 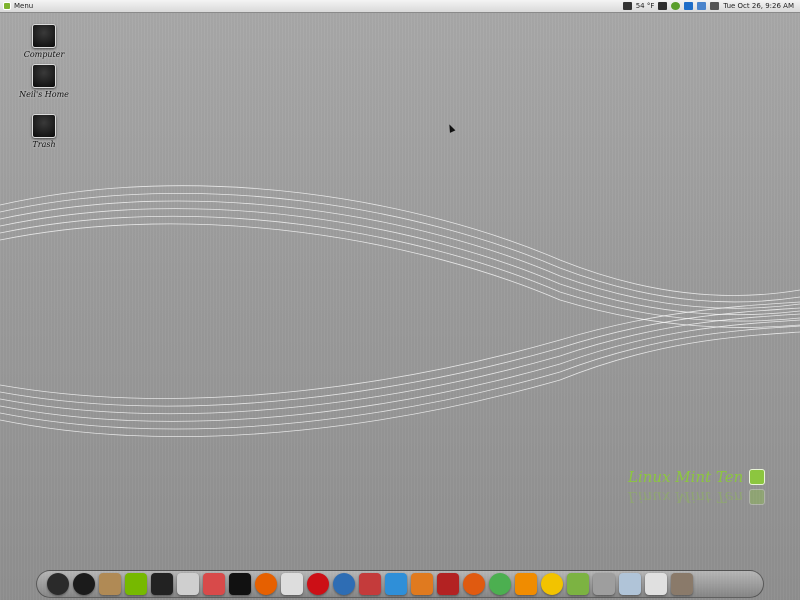 I want to click on branding-text: Linux Mint Ten, so click(x=686, y=477).